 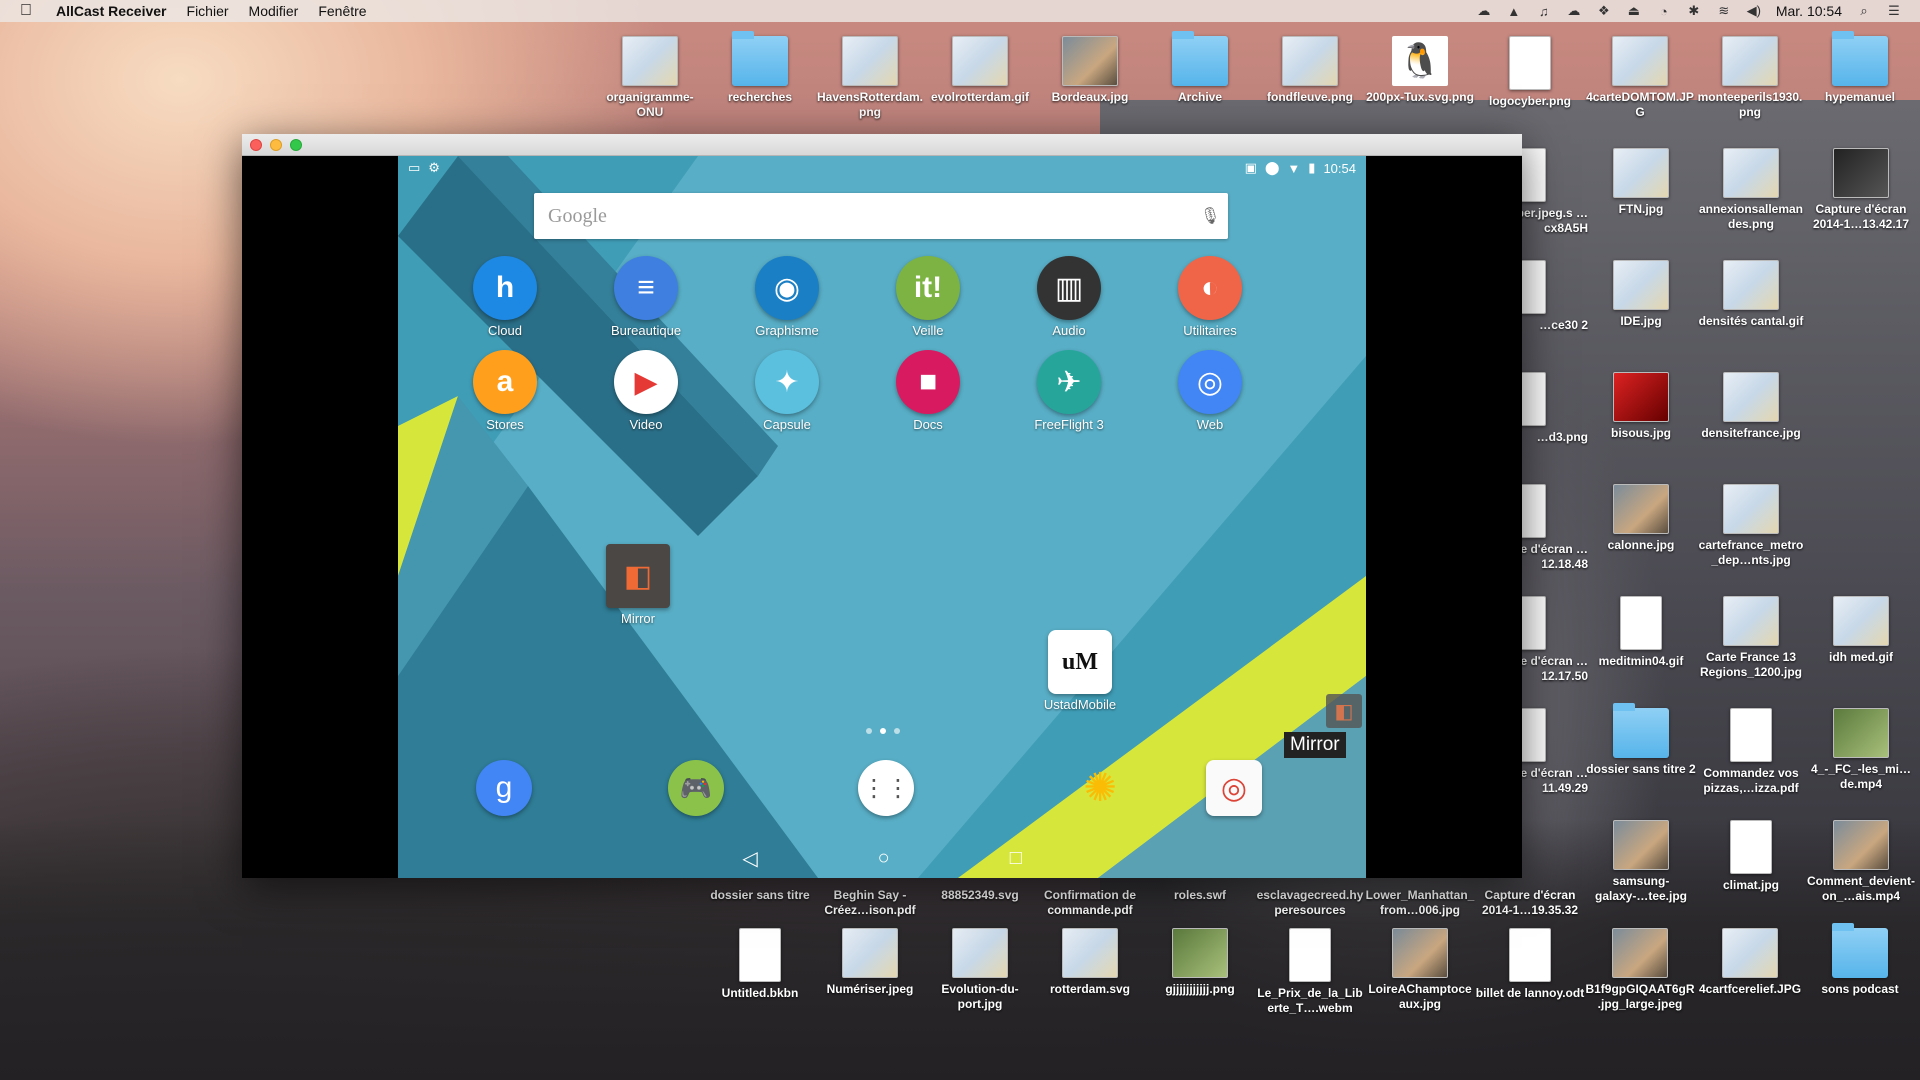 What do you see at coordinates (886, 788) in the screenshot?
I see `app-drawer-icon: ⋮⋮` at bounding box center [886, 788].